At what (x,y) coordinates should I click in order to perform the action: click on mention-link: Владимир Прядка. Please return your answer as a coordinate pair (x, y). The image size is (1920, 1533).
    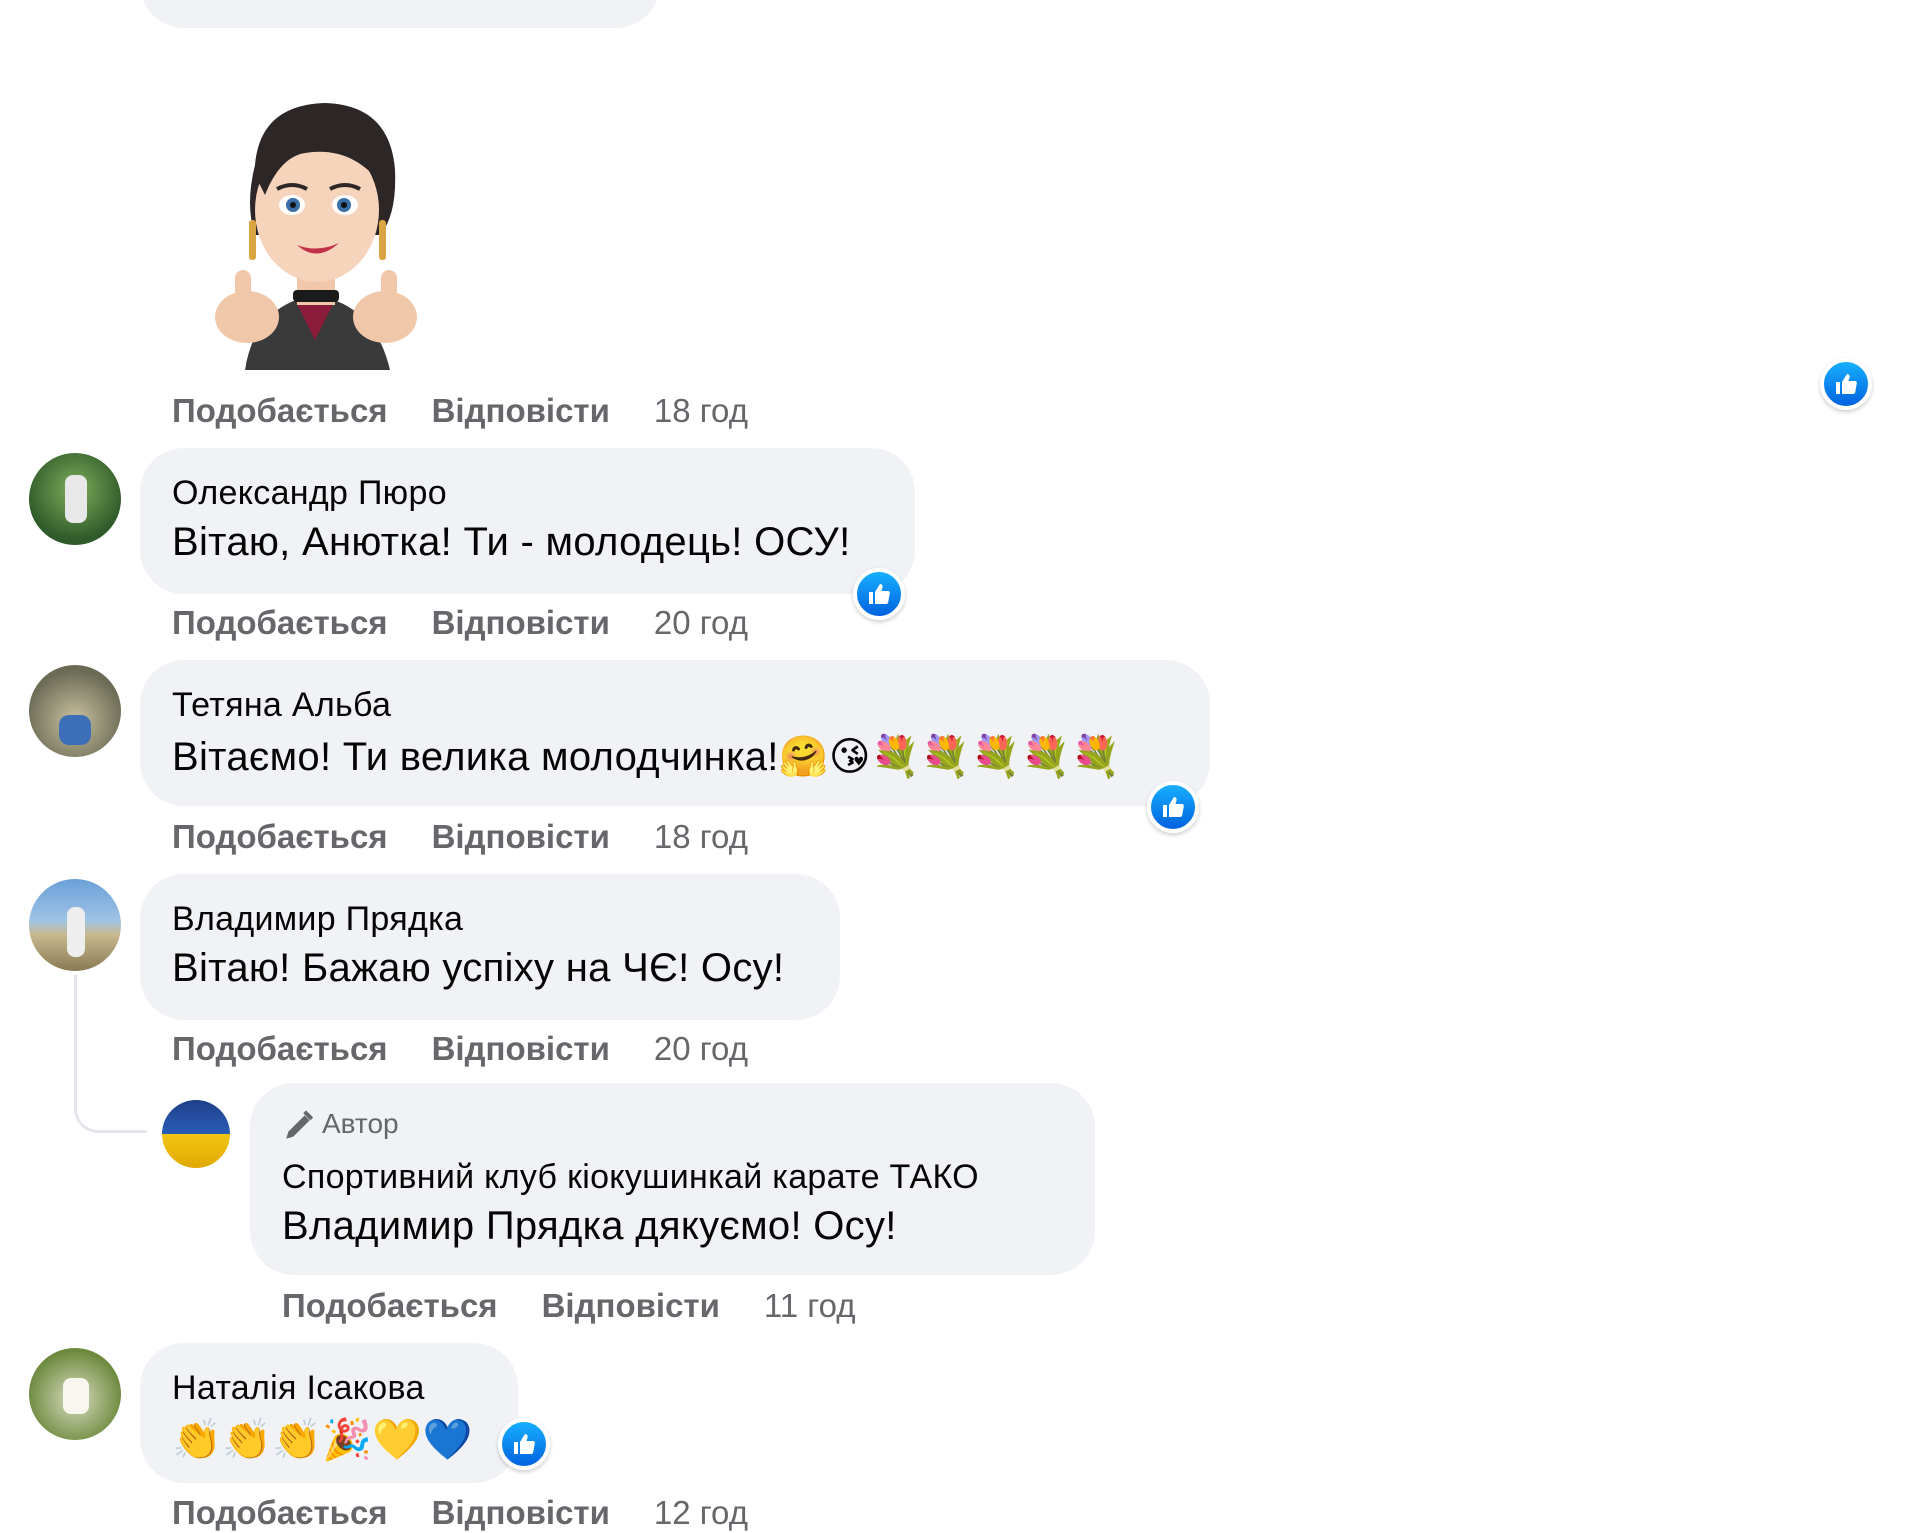
    Looking at the image, I should click on (453, 1226).